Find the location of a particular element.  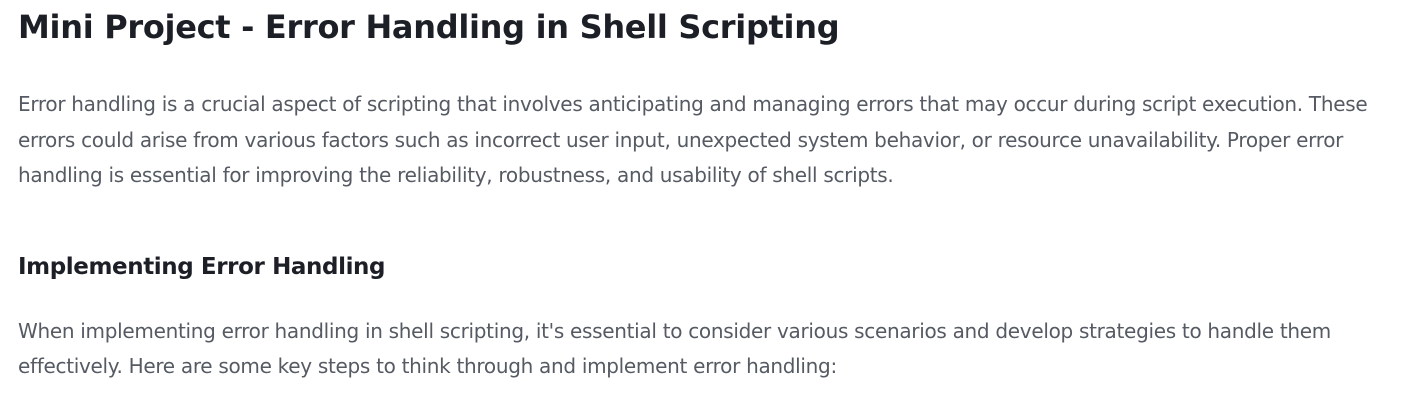

section-heading: Implementing Error Handling is located at coordinates (202, 266).